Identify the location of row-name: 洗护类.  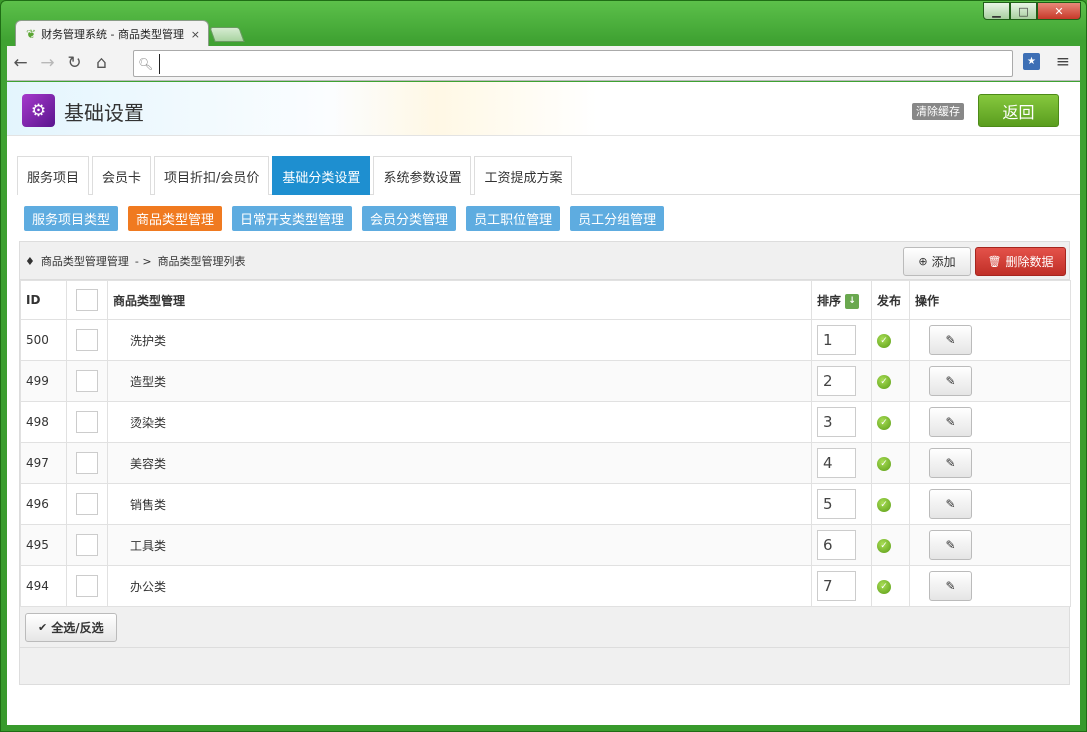
(459, 340).